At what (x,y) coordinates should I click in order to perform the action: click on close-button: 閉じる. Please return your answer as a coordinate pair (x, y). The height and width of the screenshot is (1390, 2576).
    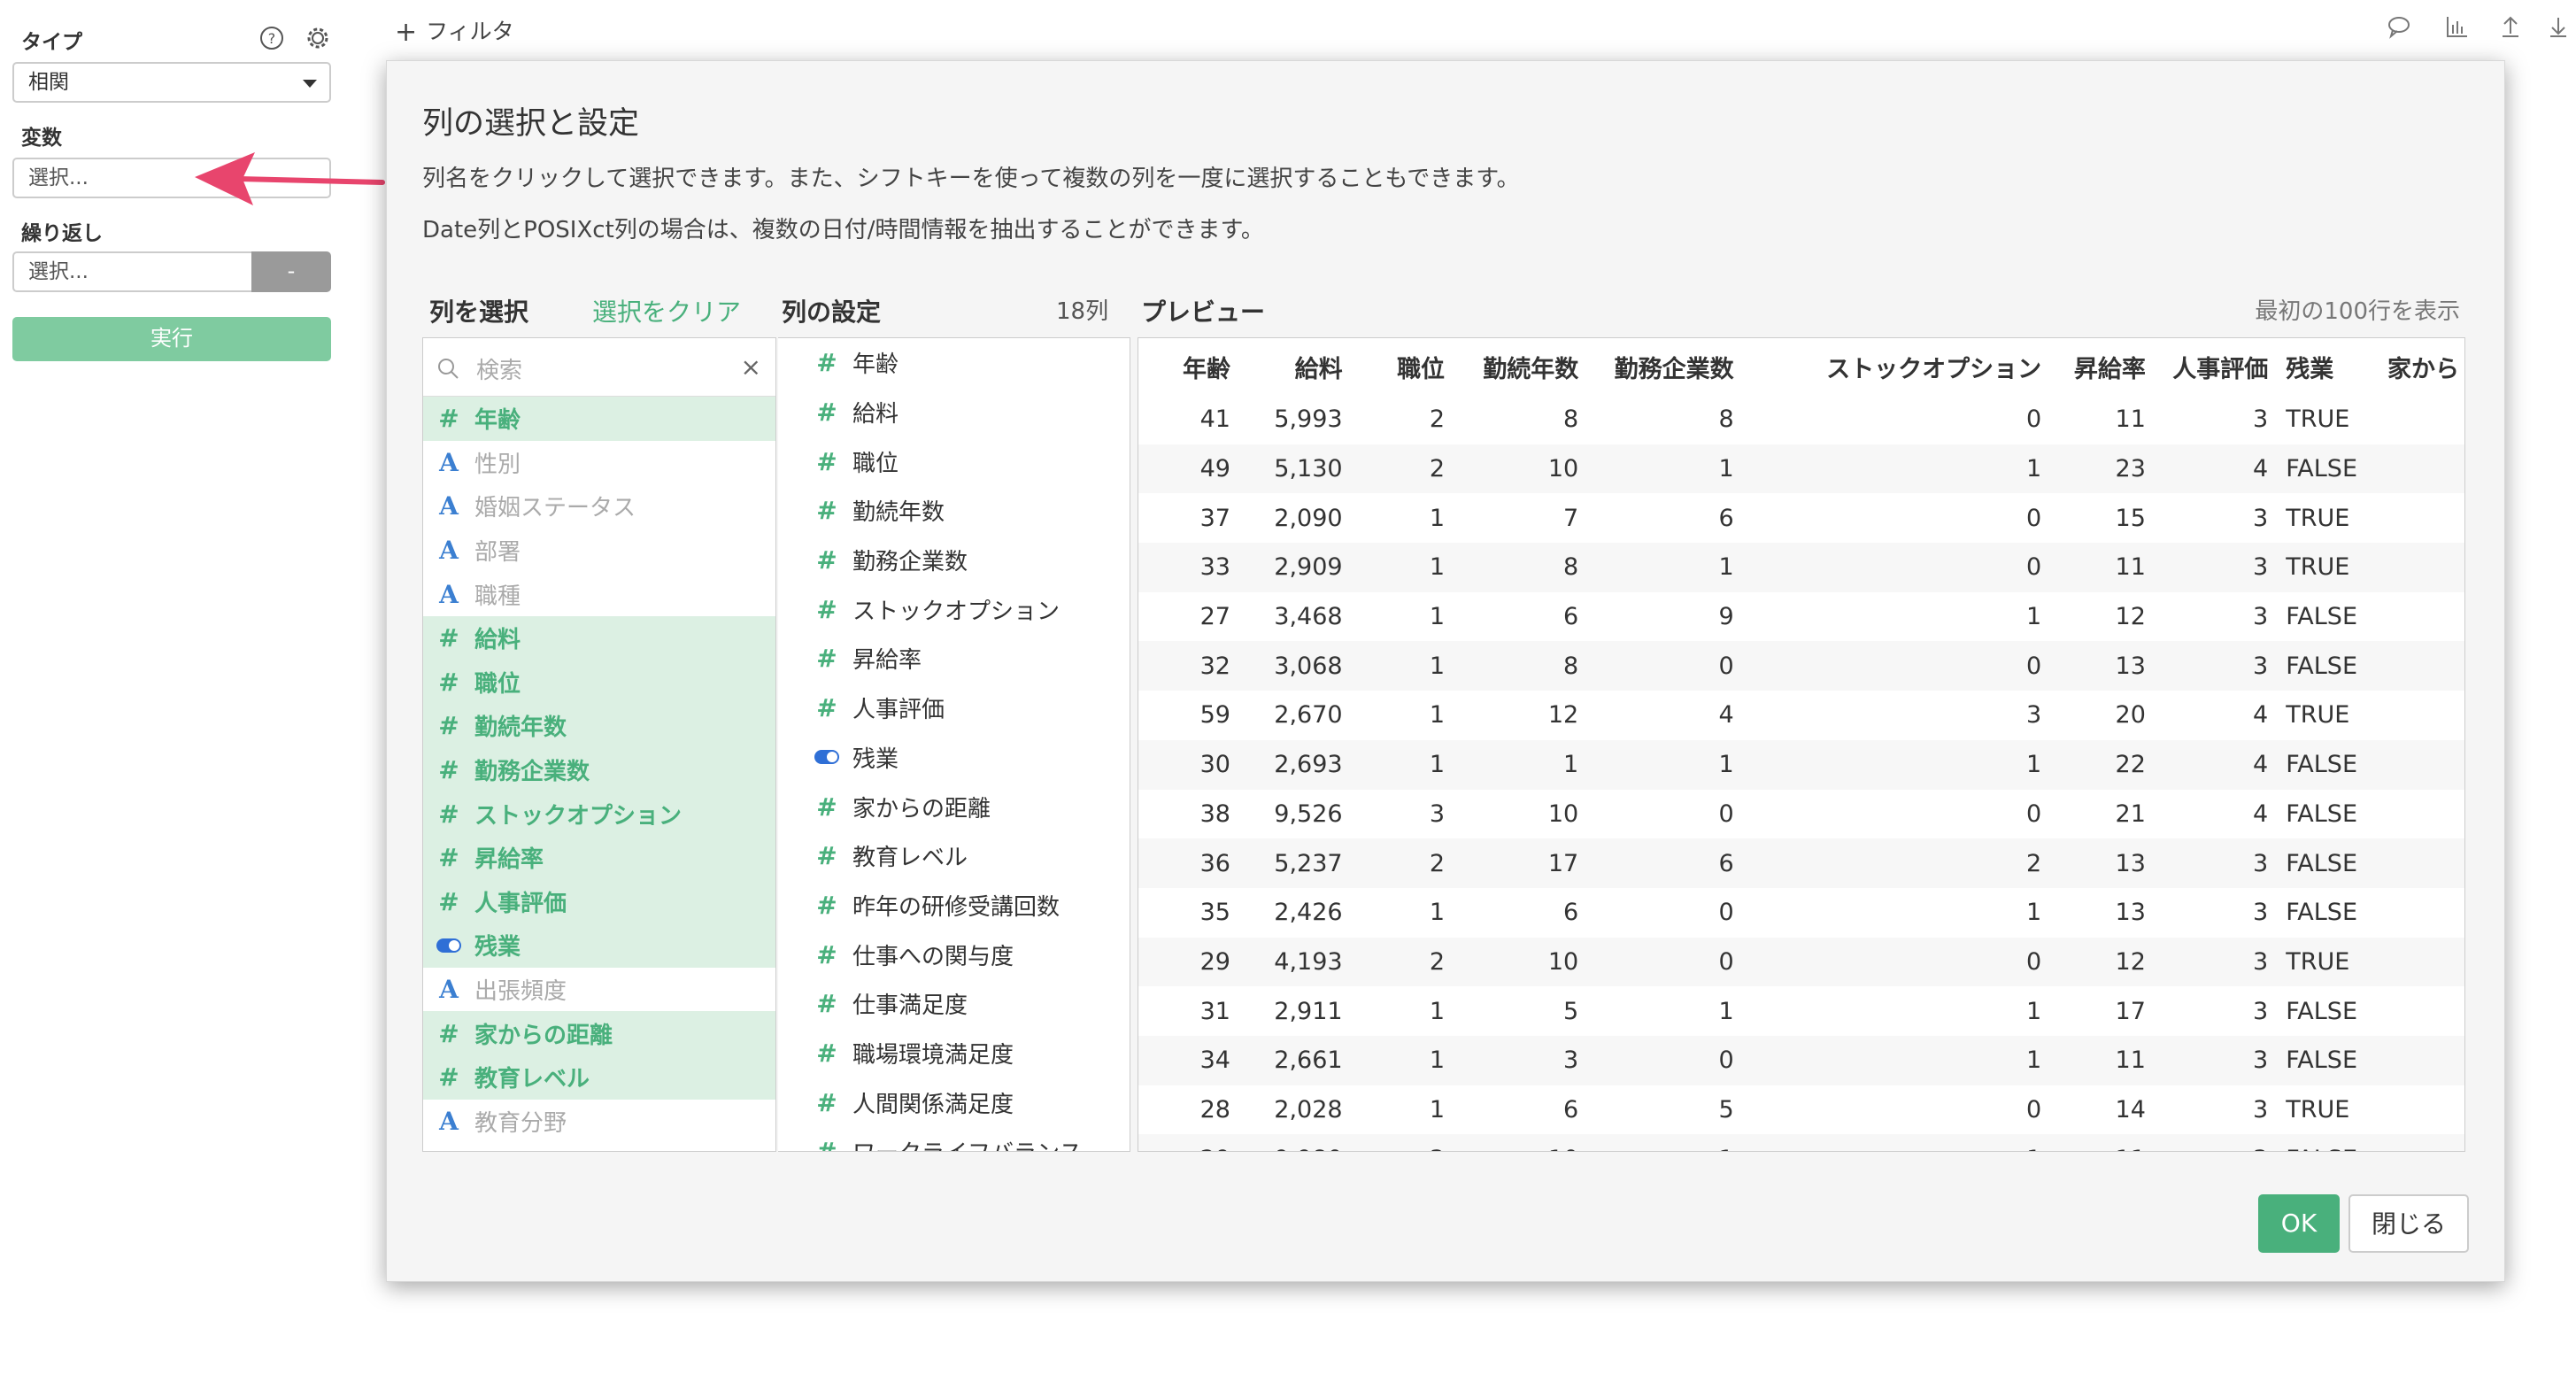
    Looking at the image, I should click on (2408, 1223).